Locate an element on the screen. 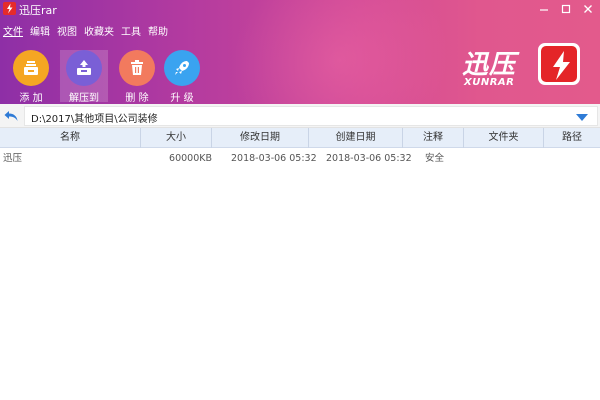  column-modified: 修改日期 is located at coordinates (260, 138).